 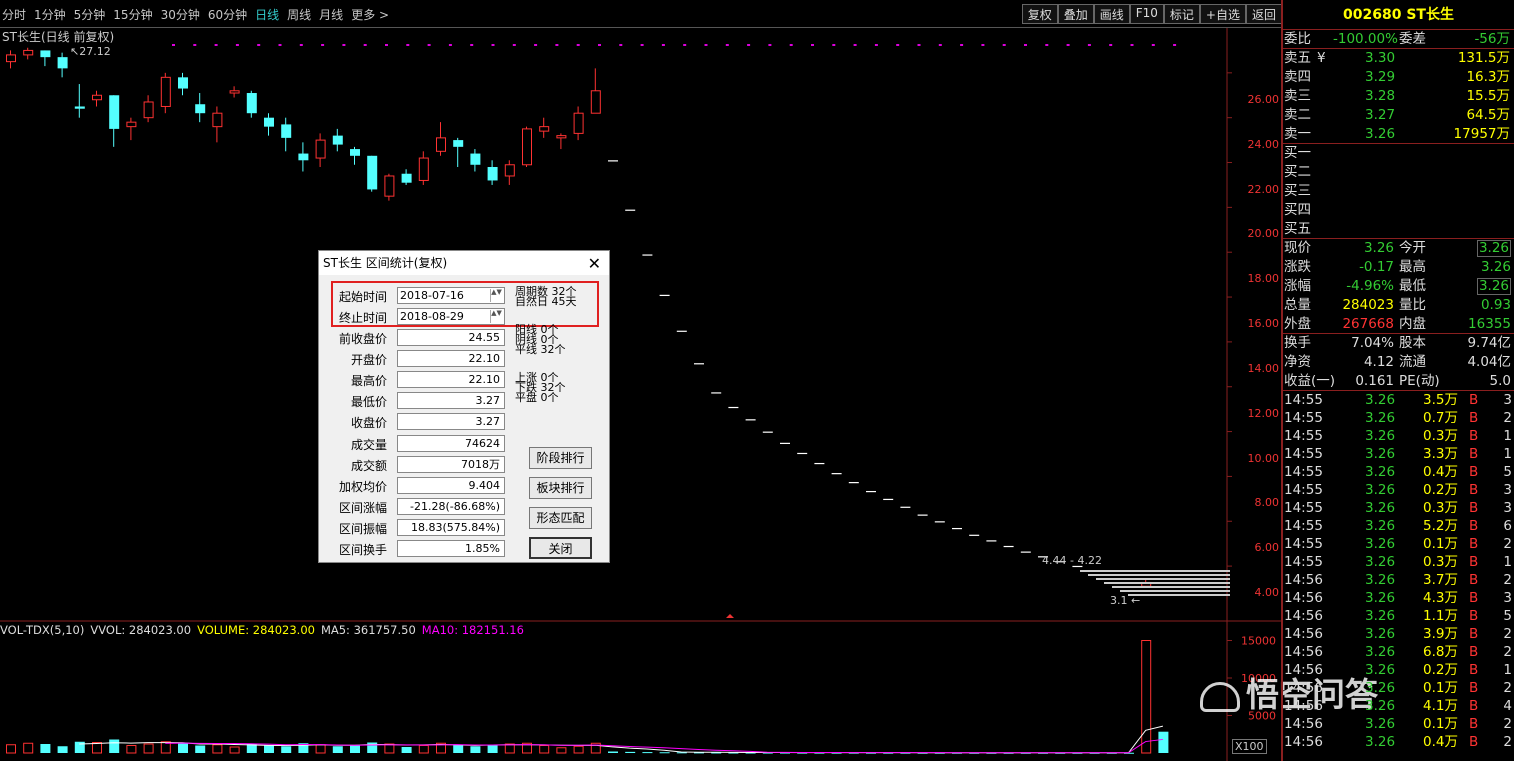 I want to click on value-field: 24.55, so click(x=451, y=337).